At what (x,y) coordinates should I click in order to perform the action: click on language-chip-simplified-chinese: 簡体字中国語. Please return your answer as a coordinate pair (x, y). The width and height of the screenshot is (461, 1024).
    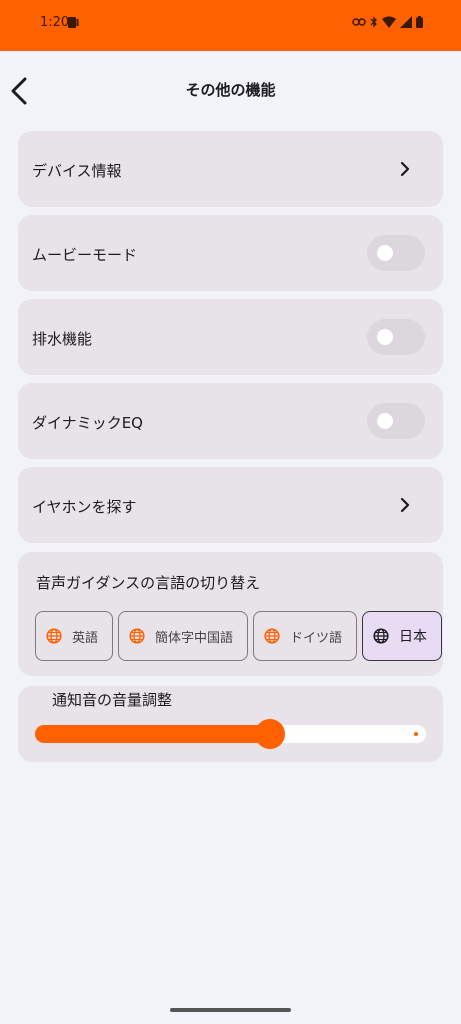
    Looking at the image, I should click on (183, 636).